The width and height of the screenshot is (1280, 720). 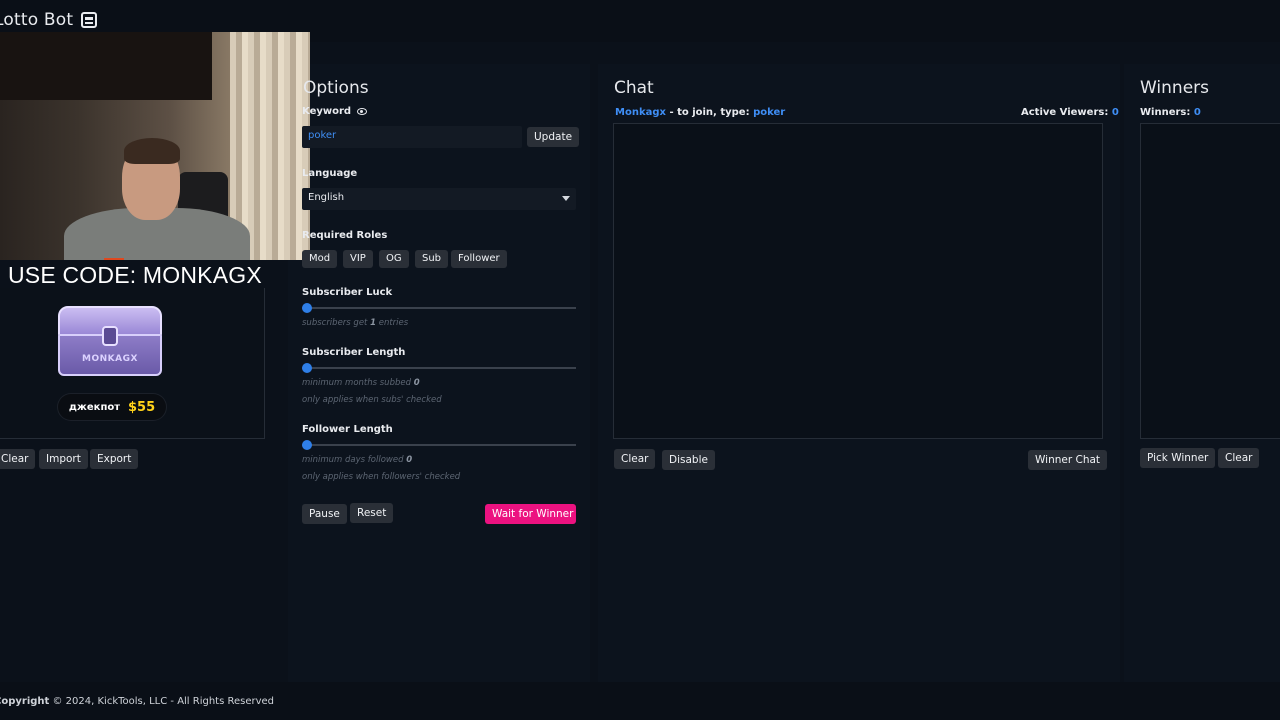 I want to click on sub-length-hint: minimum months subbed 0, so click(x=361, y=383).